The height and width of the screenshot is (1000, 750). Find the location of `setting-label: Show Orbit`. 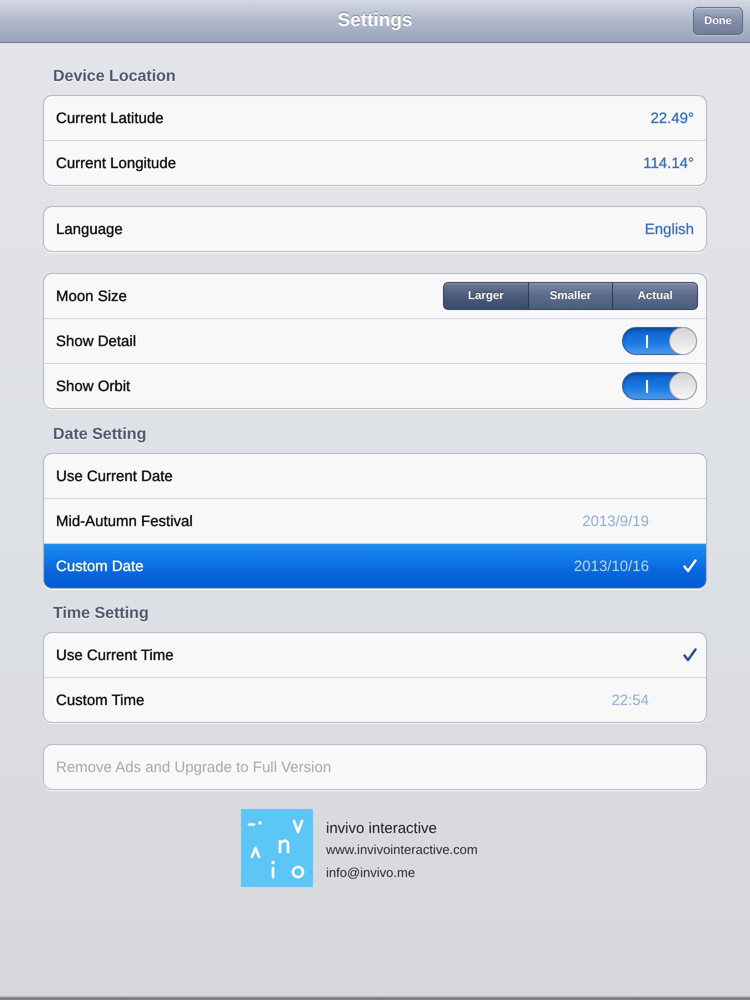

setting-label: Show Orbit is located at coordinates (93, 386).